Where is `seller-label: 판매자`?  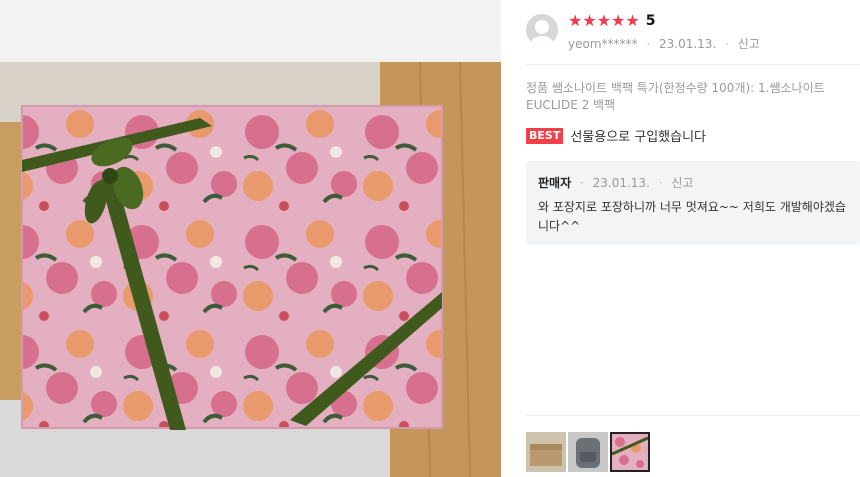
seller-label: 판매자 is located at coordinates (555, 183).